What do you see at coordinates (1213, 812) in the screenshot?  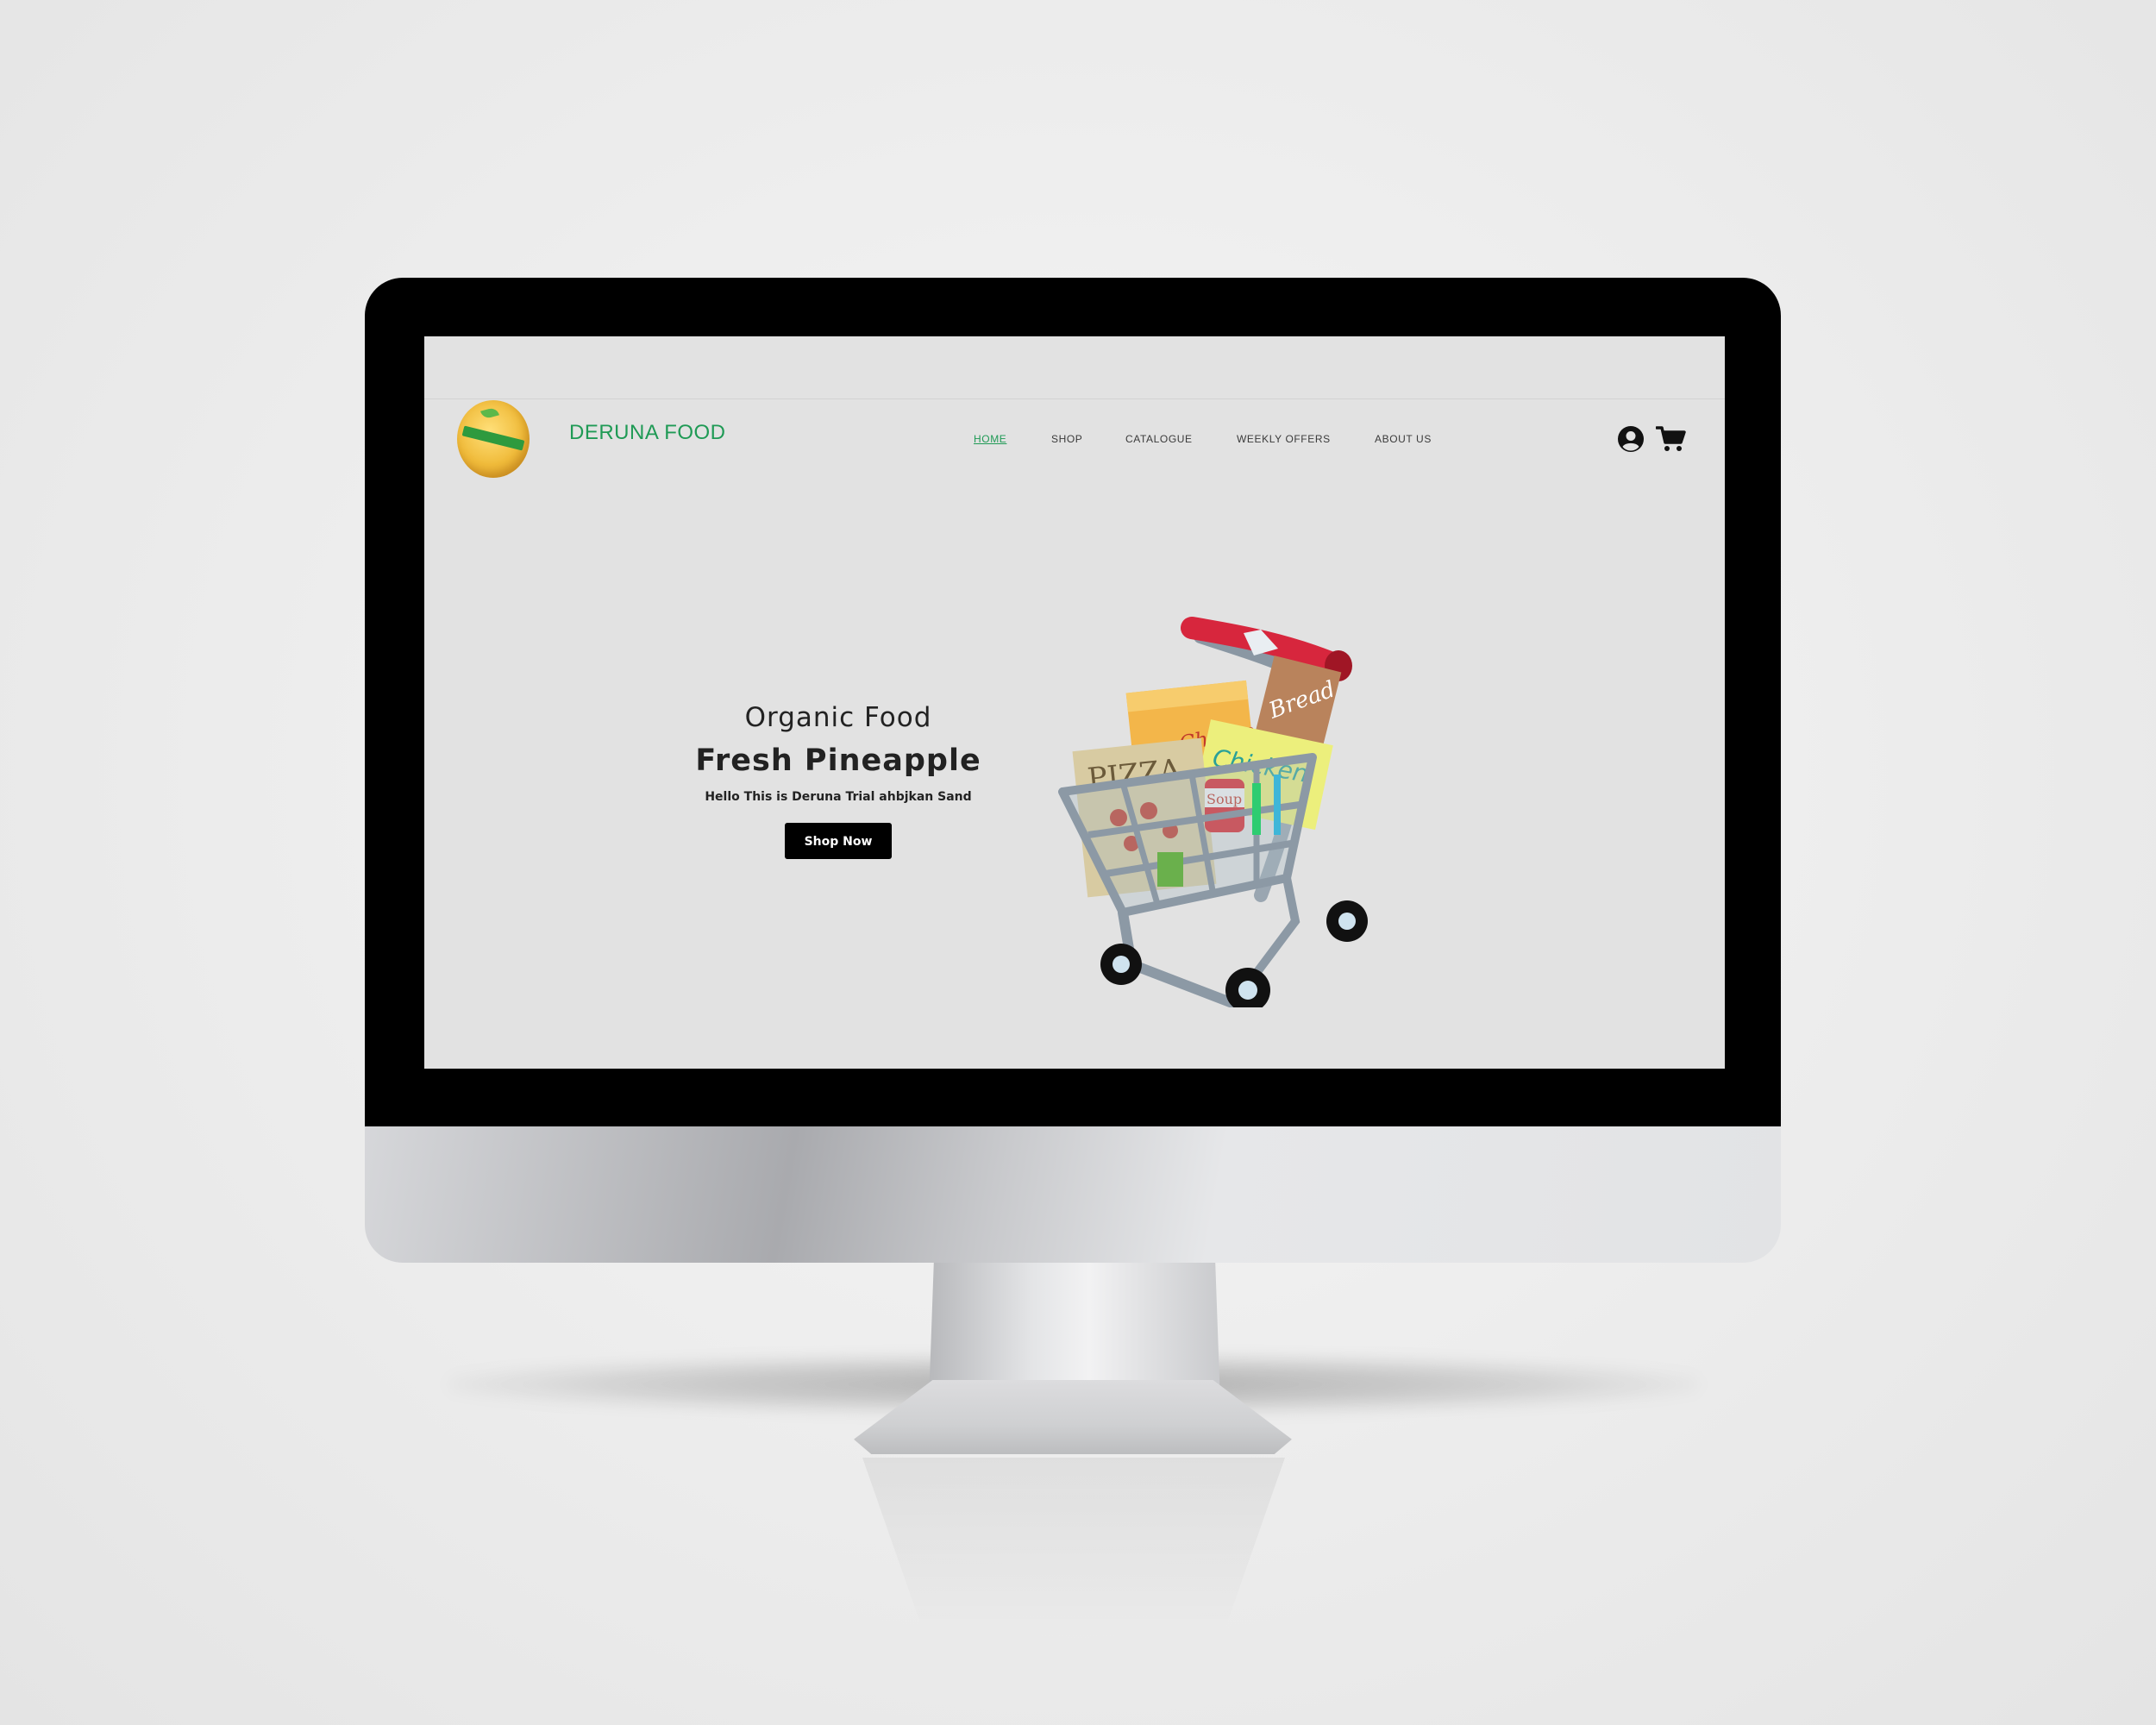 I see `shopping-cart-illustration: Cheese Bread Chicken PIZZA Soup` at bounding box center [1213, 812].